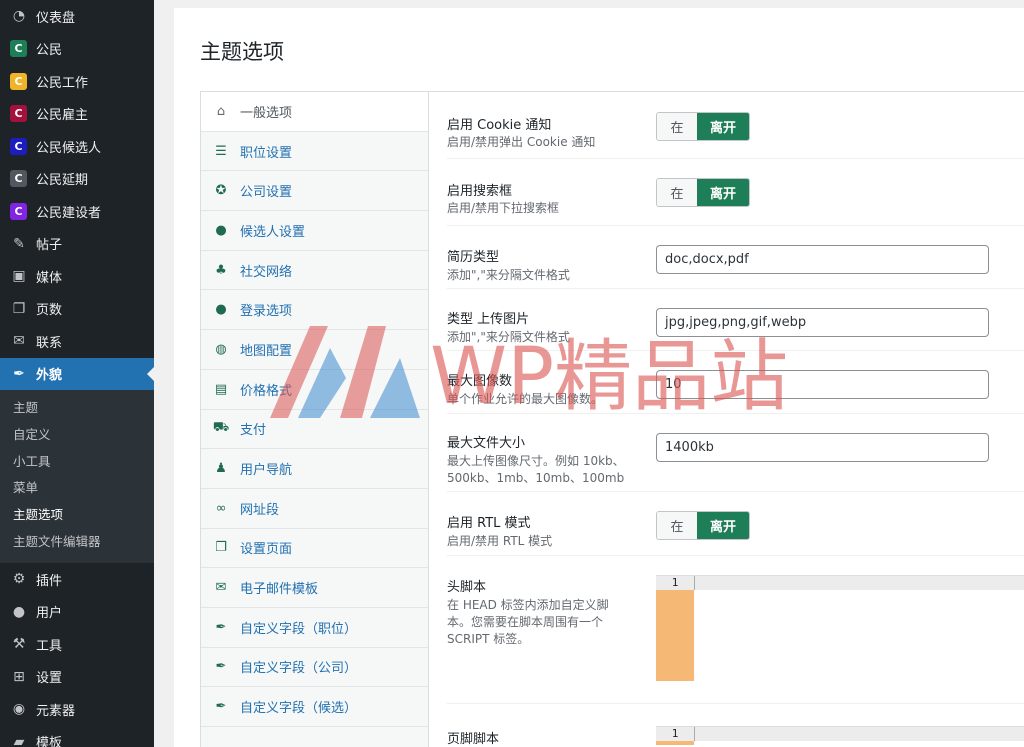  What do you see at coordinates (77, 114) in the screenshot?
I see `menu-citizen-employers: C 公民雇主` at bounding box center [77, 114].